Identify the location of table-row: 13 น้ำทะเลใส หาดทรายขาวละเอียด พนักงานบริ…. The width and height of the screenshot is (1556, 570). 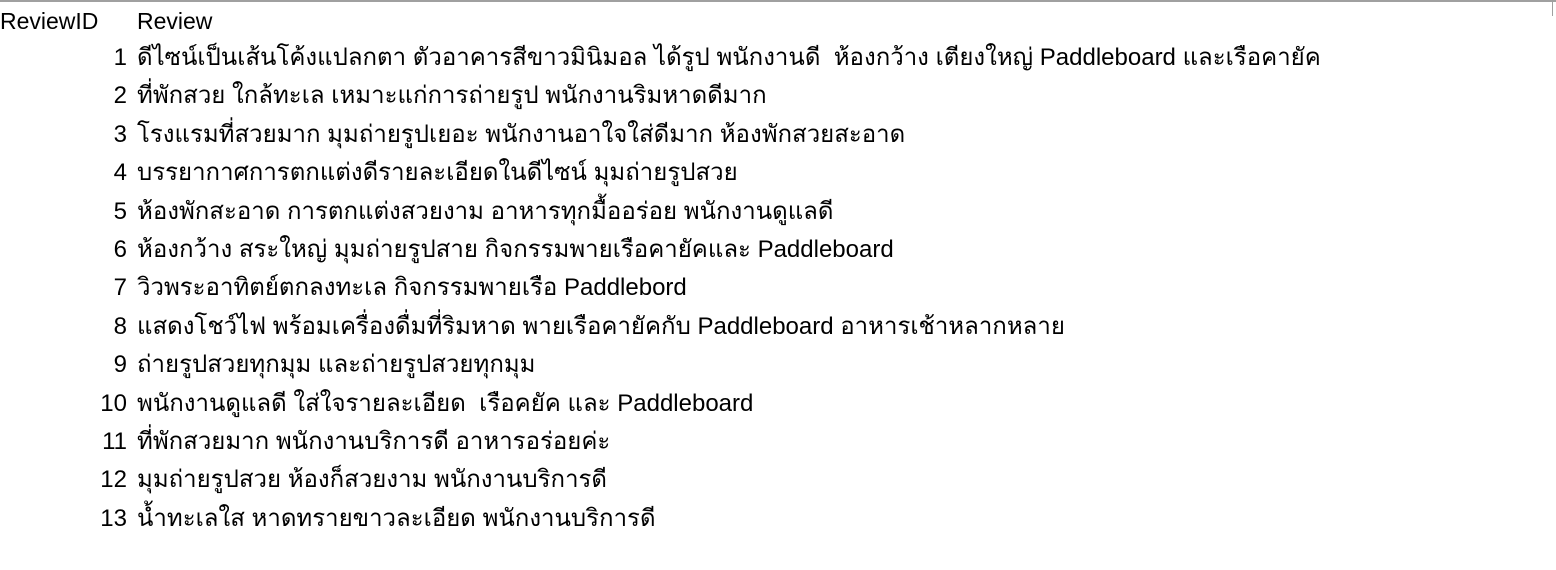
(778, 519).